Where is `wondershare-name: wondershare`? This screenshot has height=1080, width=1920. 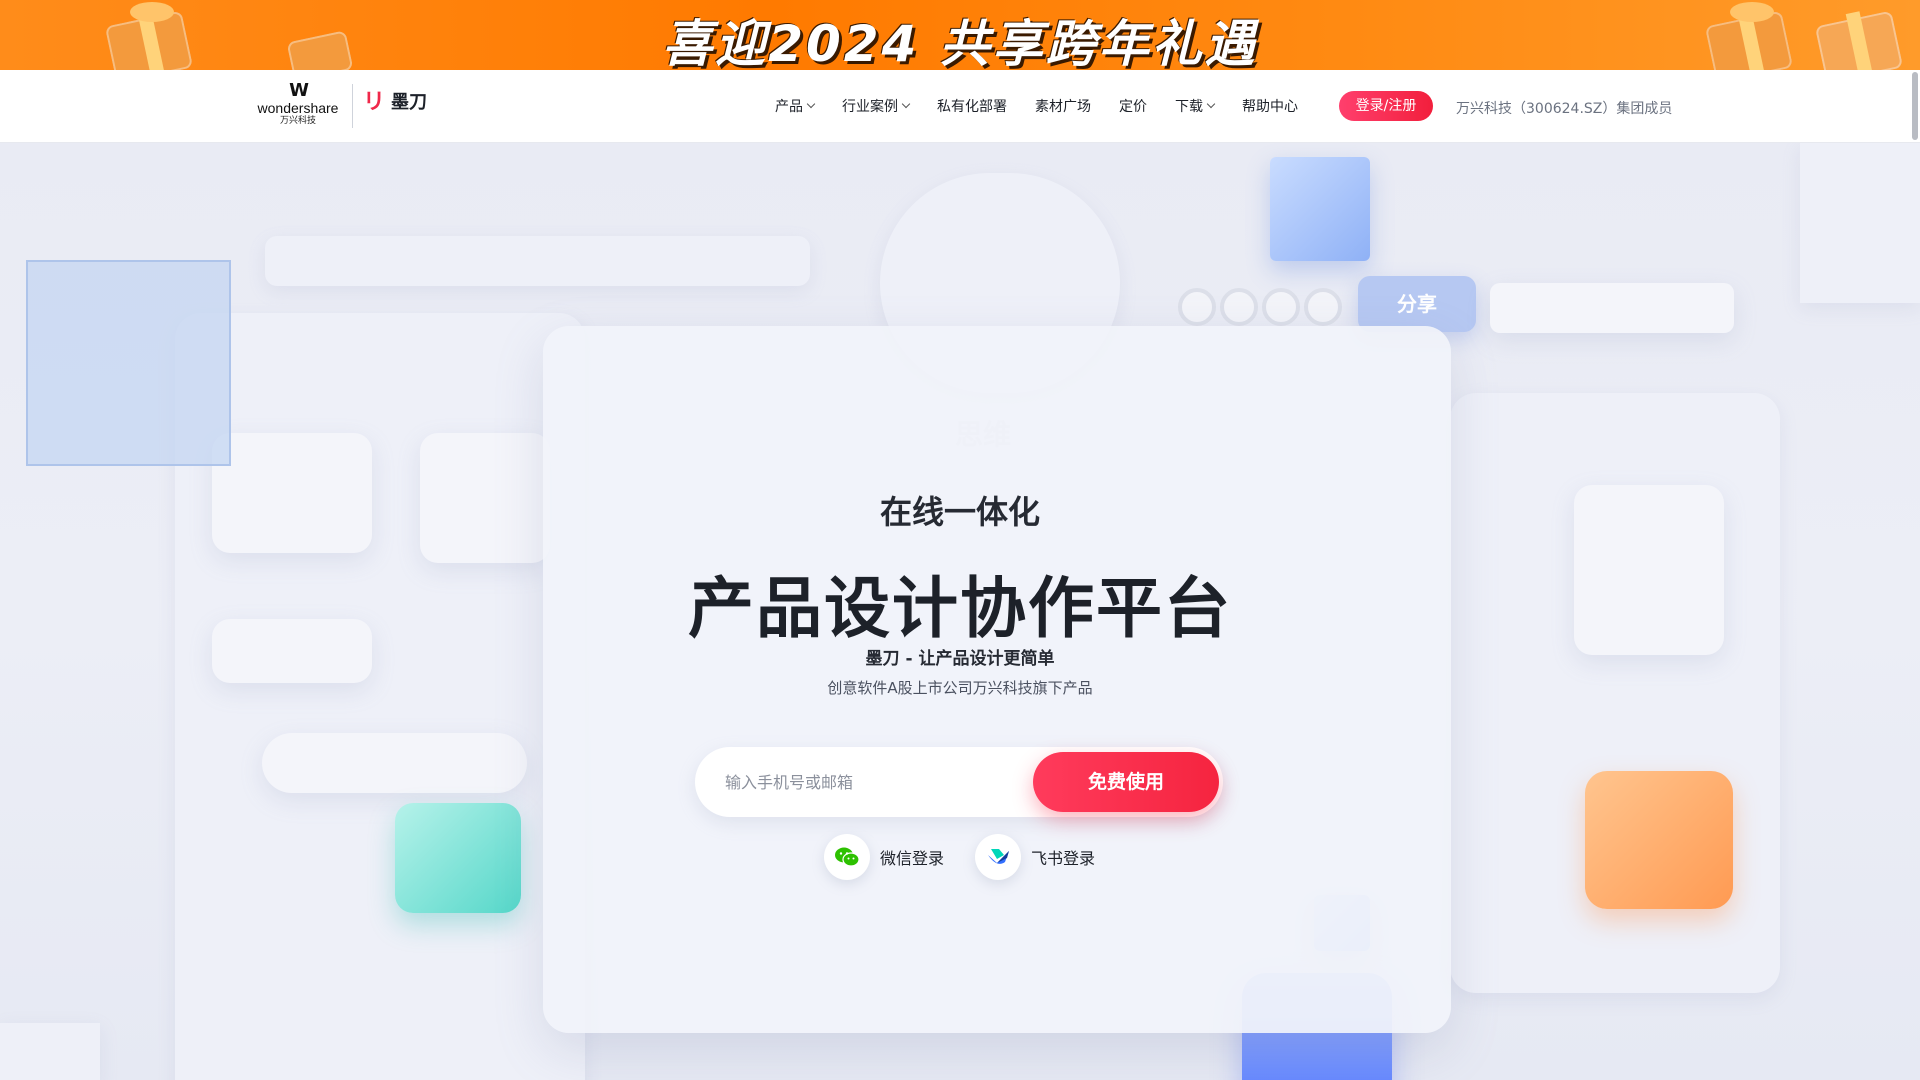 wondershare-name: wondershare is located at coordinates (298, 108).